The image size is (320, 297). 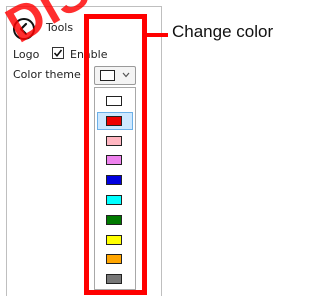 I want to click on color-option-pink, so click(x=115, y=141).